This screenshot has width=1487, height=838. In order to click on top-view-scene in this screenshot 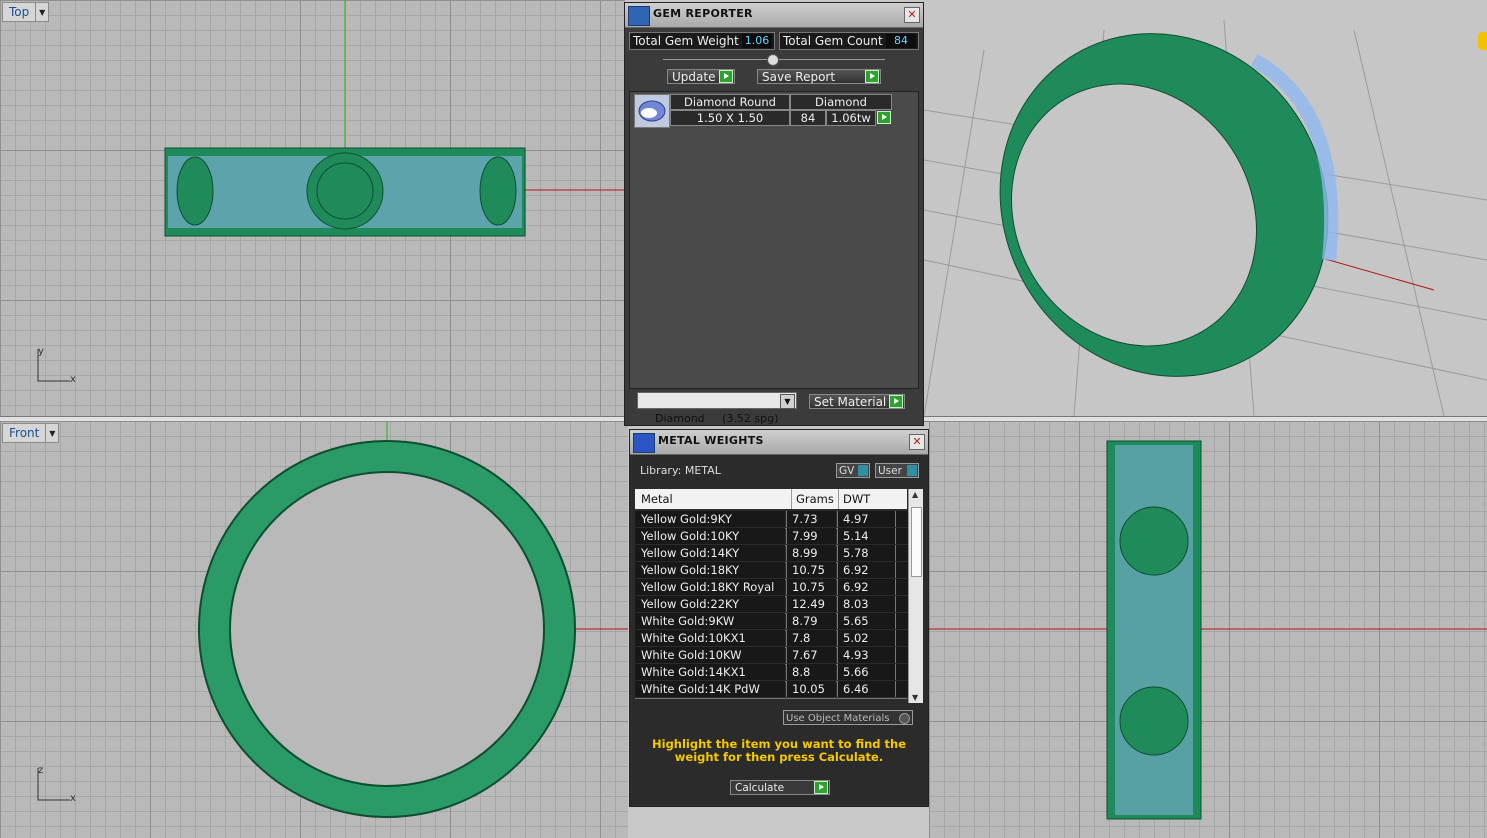, I will do `click(394, 118)`.